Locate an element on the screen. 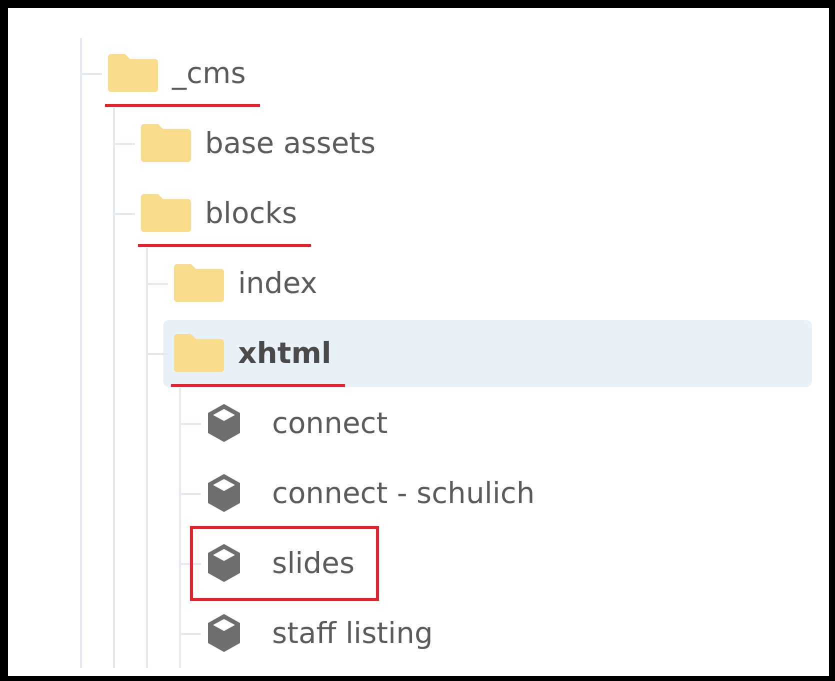 The width and height of the screenshot is (835, 681). item-label: staff listing is located at coordinates (352, 633).